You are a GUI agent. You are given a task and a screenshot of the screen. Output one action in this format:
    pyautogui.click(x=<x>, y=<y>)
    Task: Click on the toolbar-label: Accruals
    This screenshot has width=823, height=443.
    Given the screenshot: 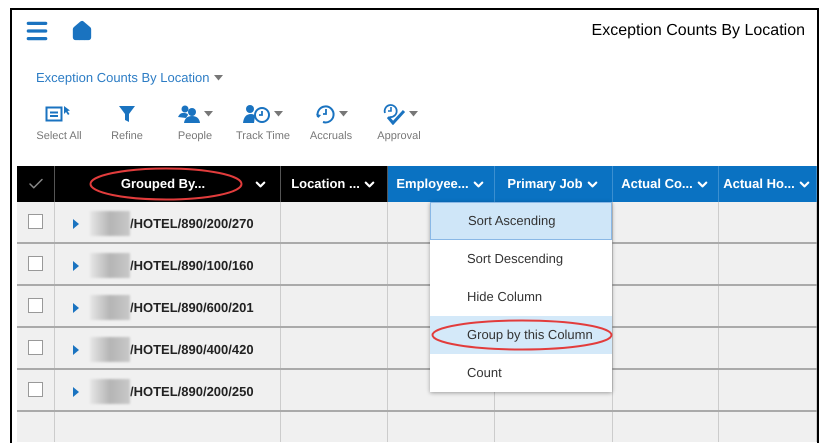 What is the action you would take?
    pyautogui.click(x=331, y=136)
    